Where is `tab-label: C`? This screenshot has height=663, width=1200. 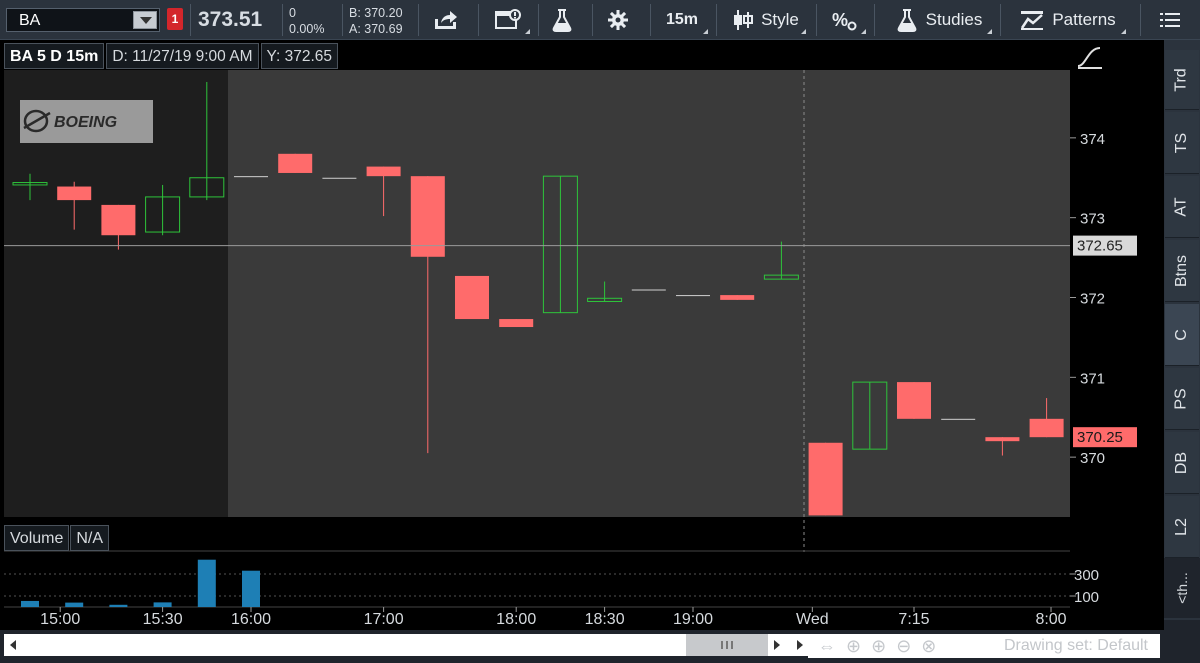 tab-label: C is located at coordinates (1181, 334).